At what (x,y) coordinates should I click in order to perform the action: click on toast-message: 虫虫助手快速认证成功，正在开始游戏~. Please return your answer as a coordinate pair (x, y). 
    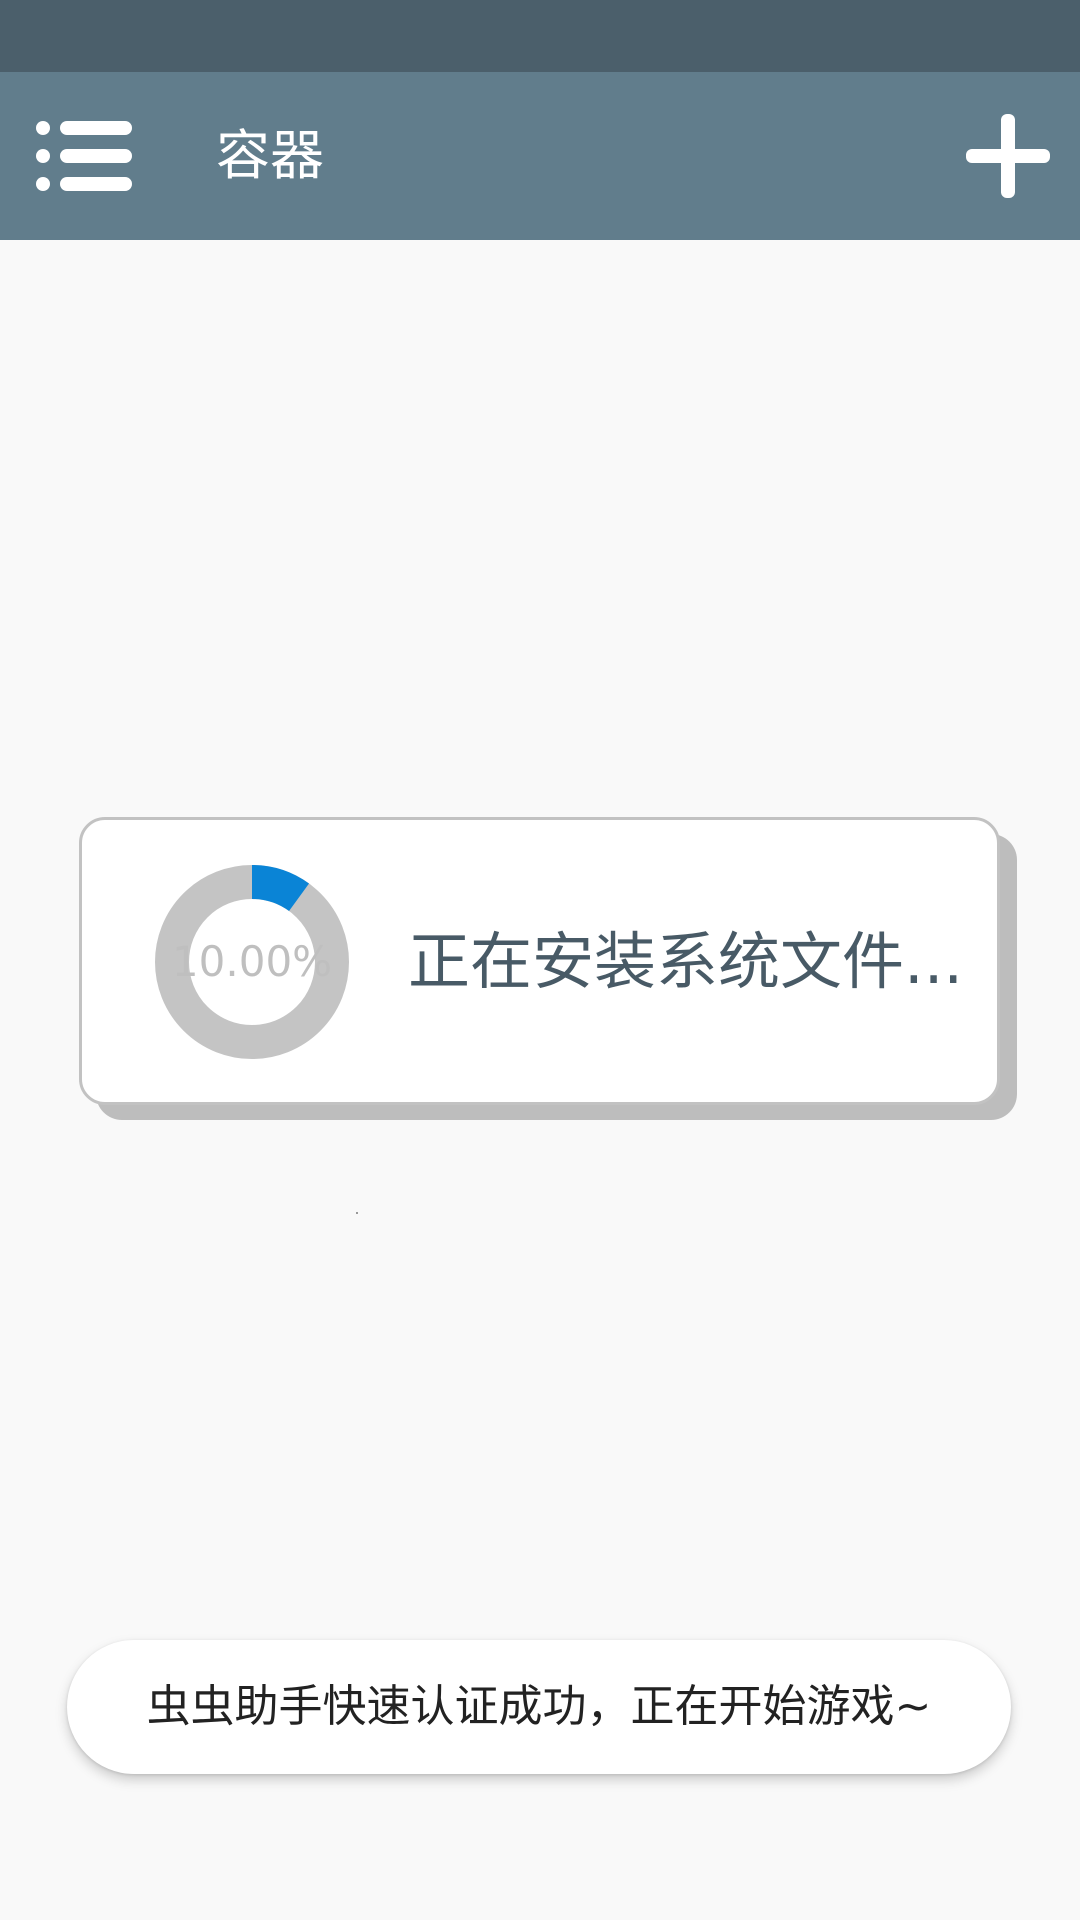
    Looking at the image, I should click on (539, 1706).